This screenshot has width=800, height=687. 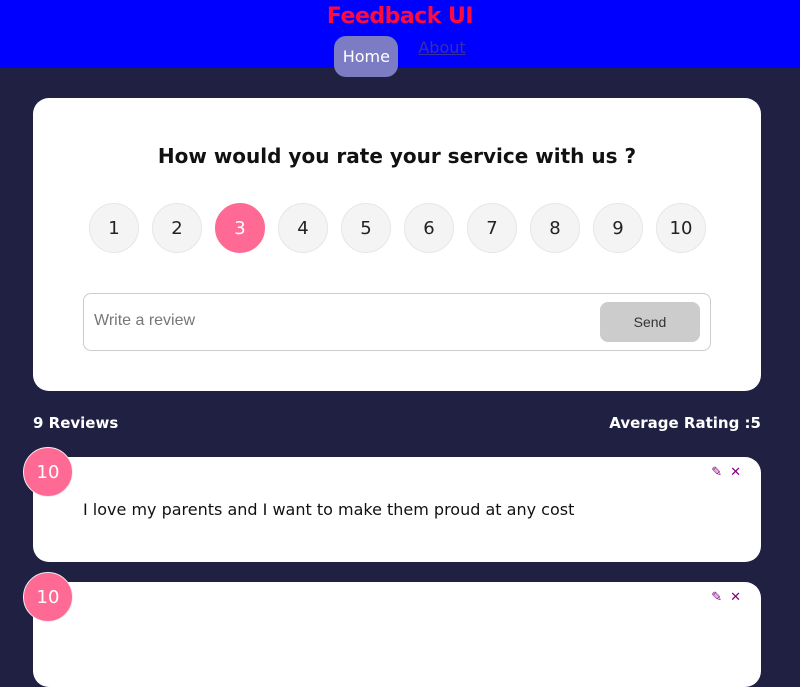 I want to click on review-stats: 9 Reviews Average Rating :5, so click(x=397, y=423).